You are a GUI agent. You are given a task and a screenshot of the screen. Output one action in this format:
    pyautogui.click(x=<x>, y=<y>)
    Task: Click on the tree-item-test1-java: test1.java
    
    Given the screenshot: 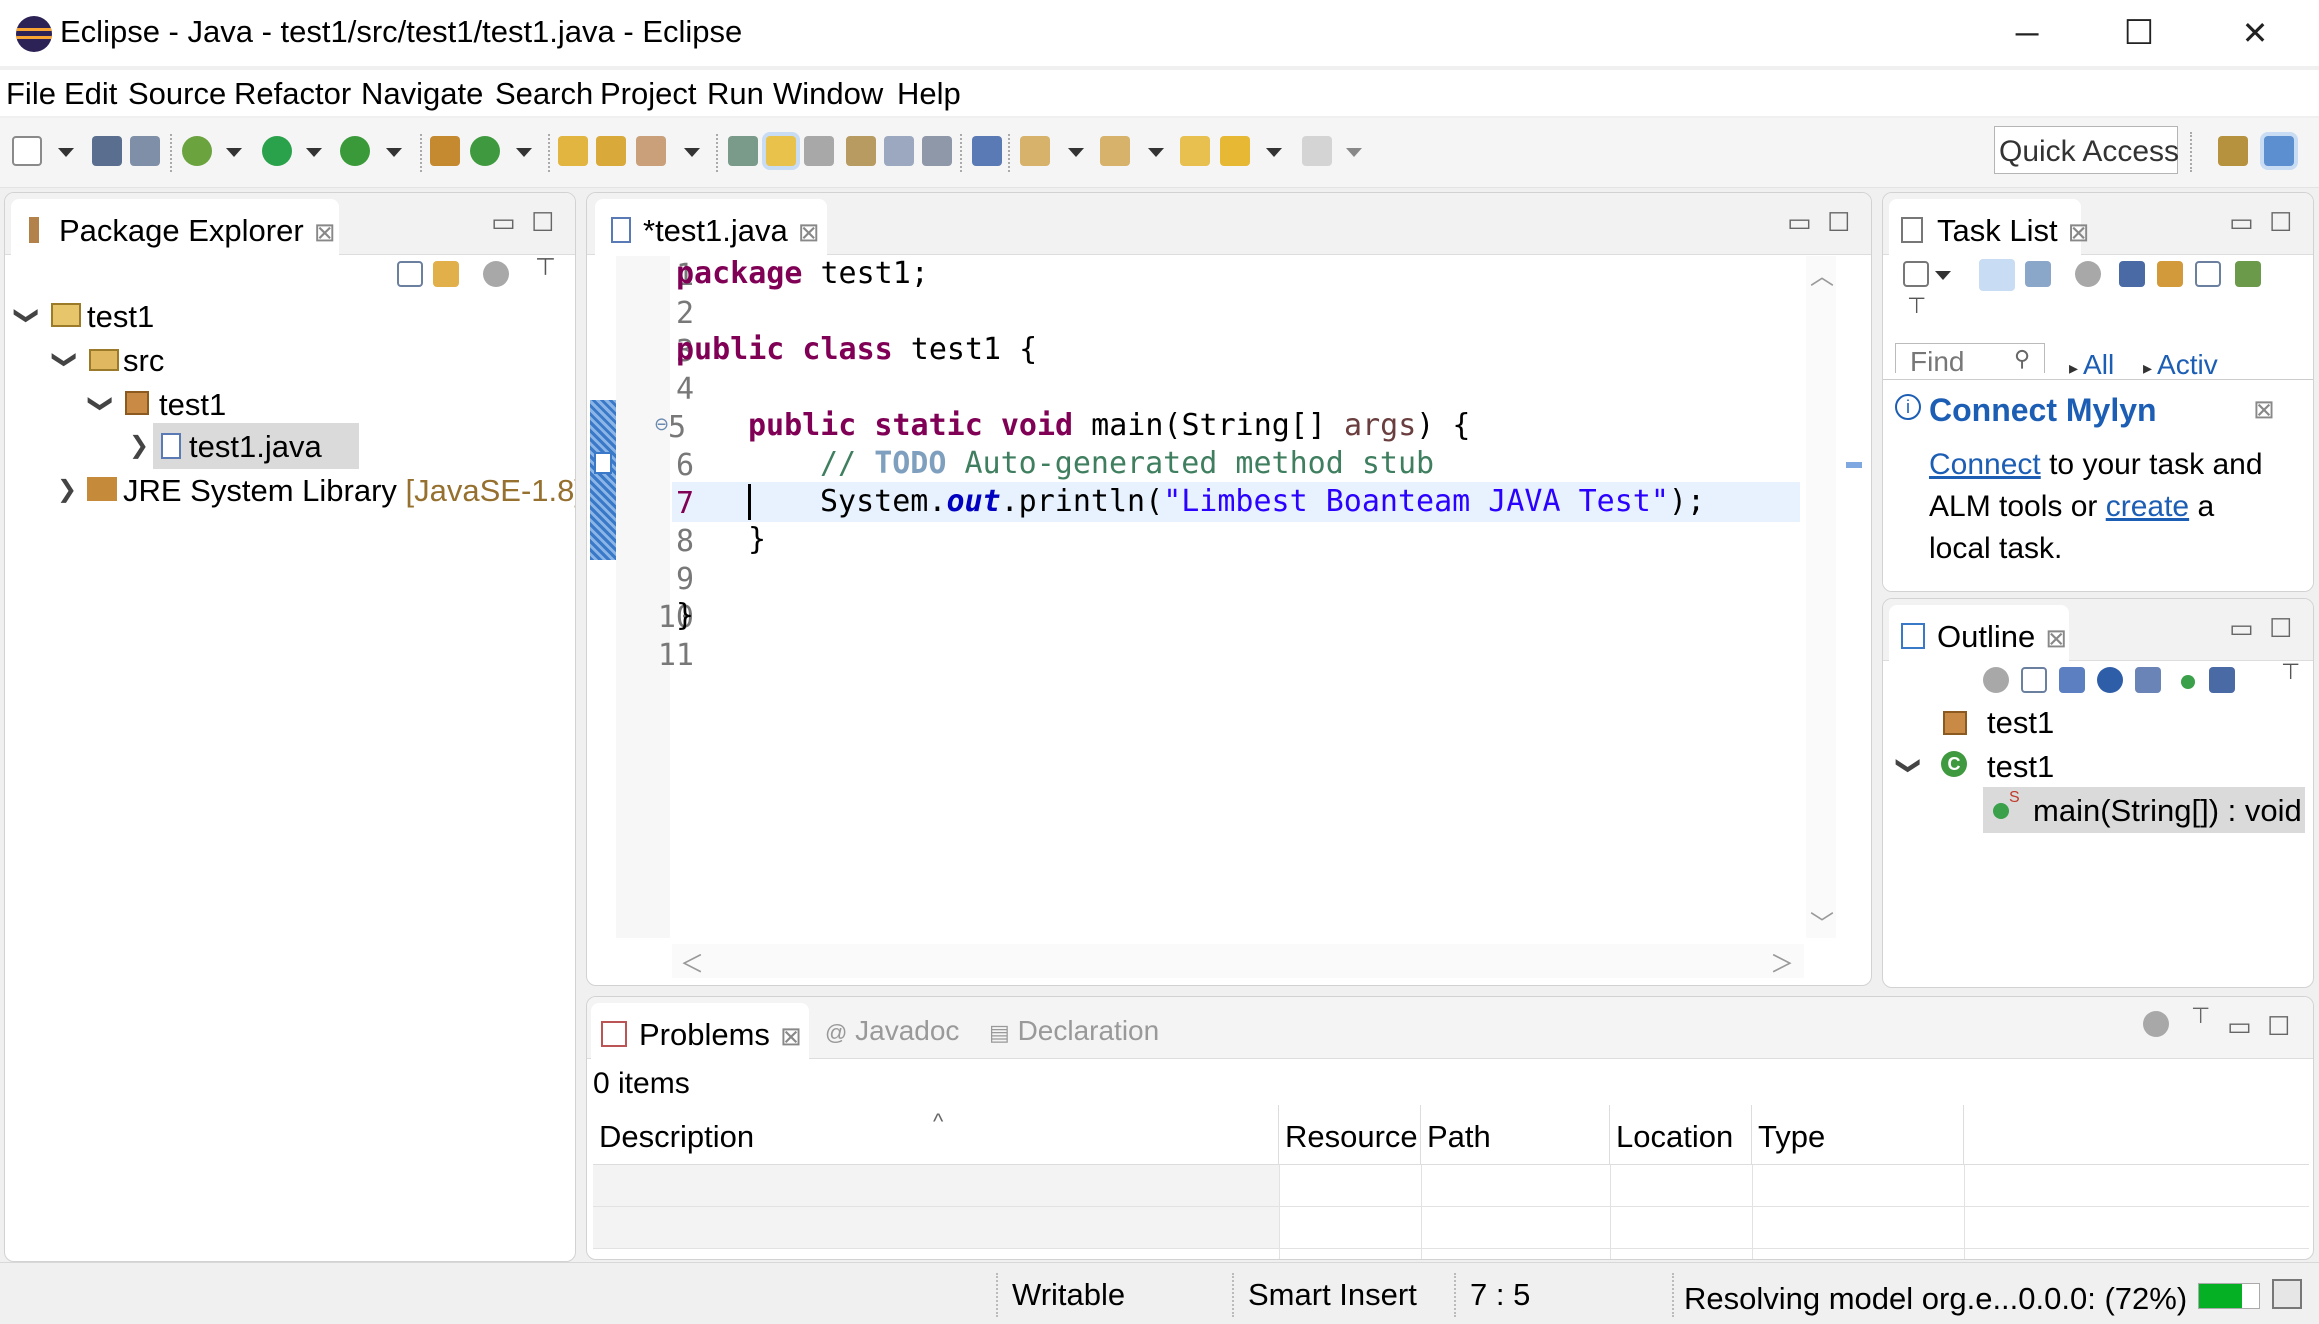 What is the action you would take?
    pyautogui.click(x=255, y=447)
    